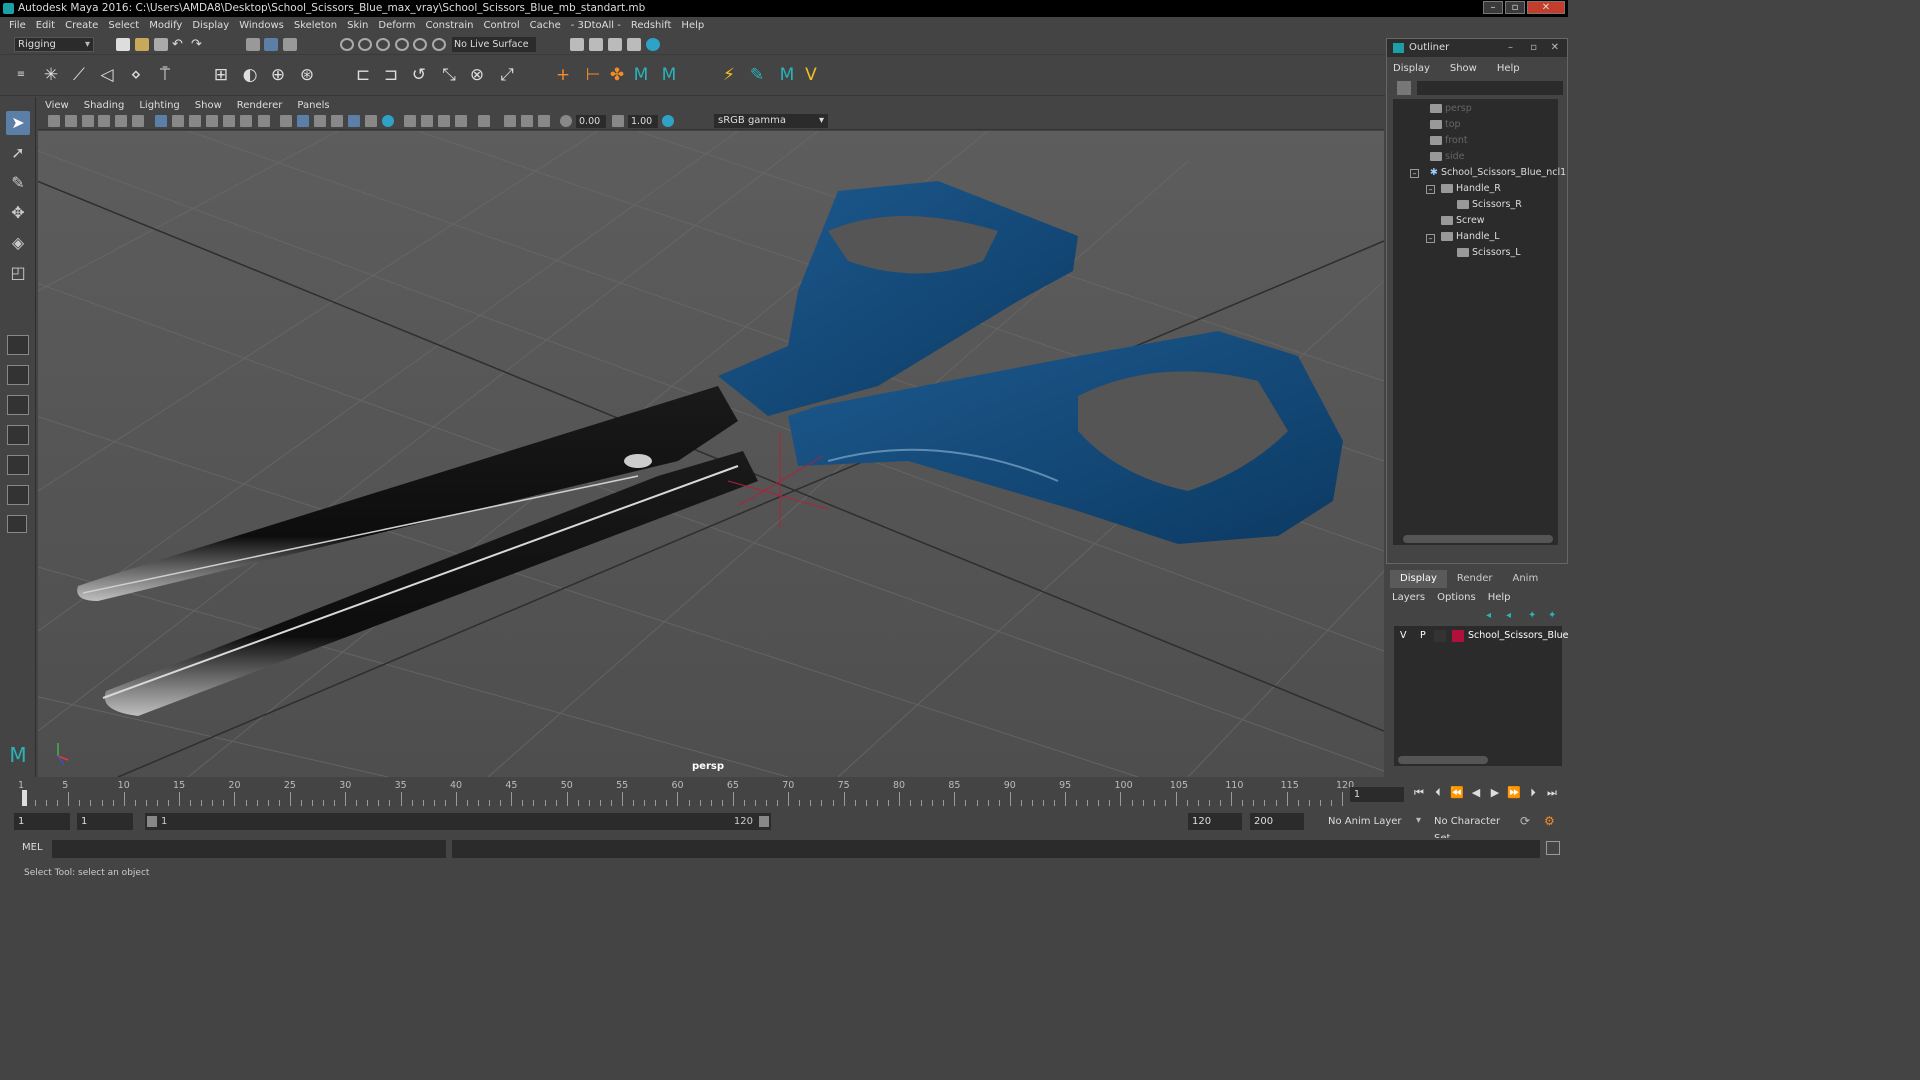  I want to click on playback-toggle: P, so click(1423, 636).